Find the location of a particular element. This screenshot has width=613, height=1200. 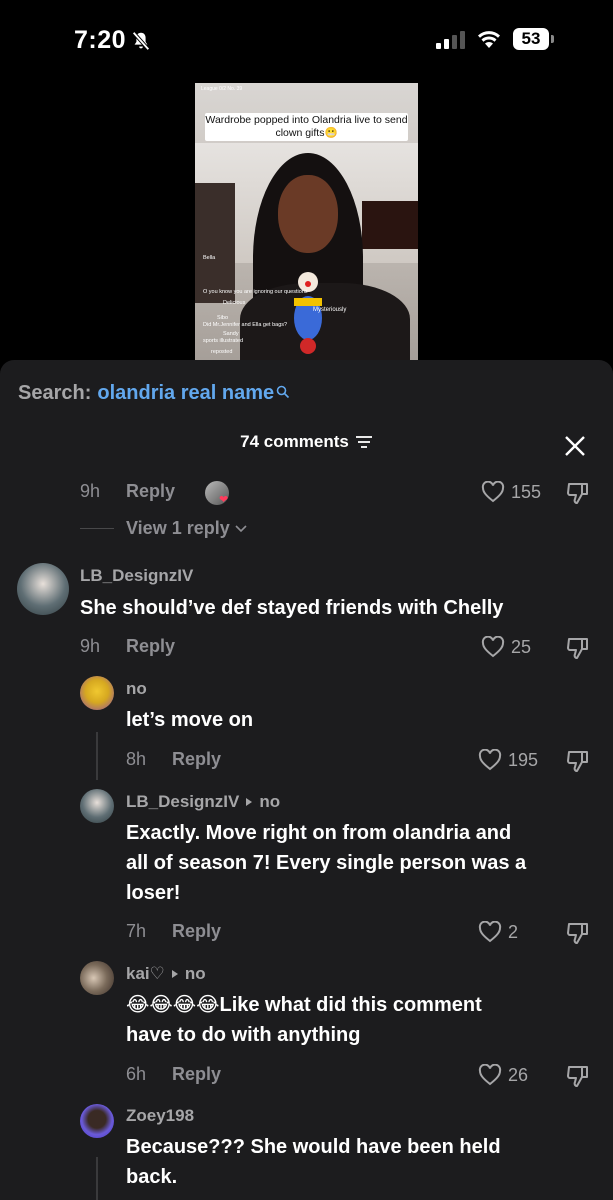

like-button: 26 is located at coordinates (503, 1075).